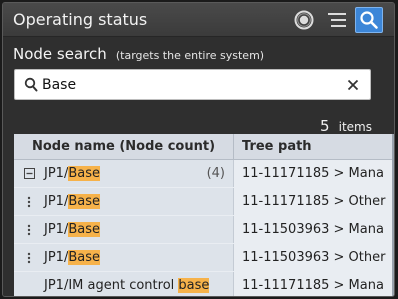 The image size is (398, 299). I want to click on table-row: JP1/Base 11-11503963 > Mana, so click(204, 229).